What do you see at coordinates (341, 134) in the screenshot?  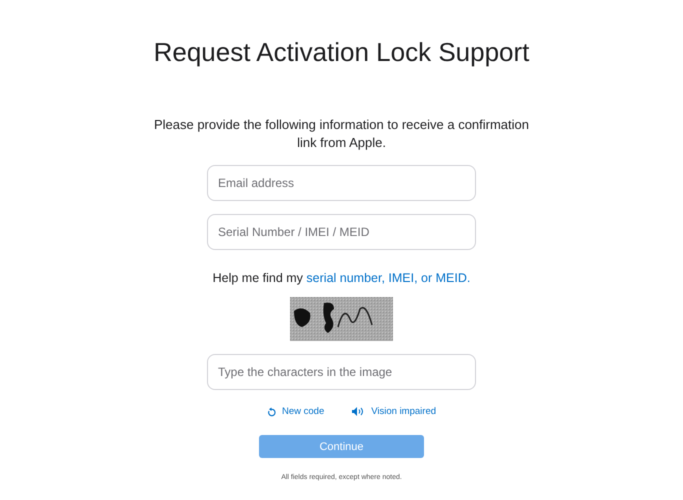 I see `instructions-text: Please provide the following information to receive a confirmation link from Apple.` at bounding box center [341, 134].